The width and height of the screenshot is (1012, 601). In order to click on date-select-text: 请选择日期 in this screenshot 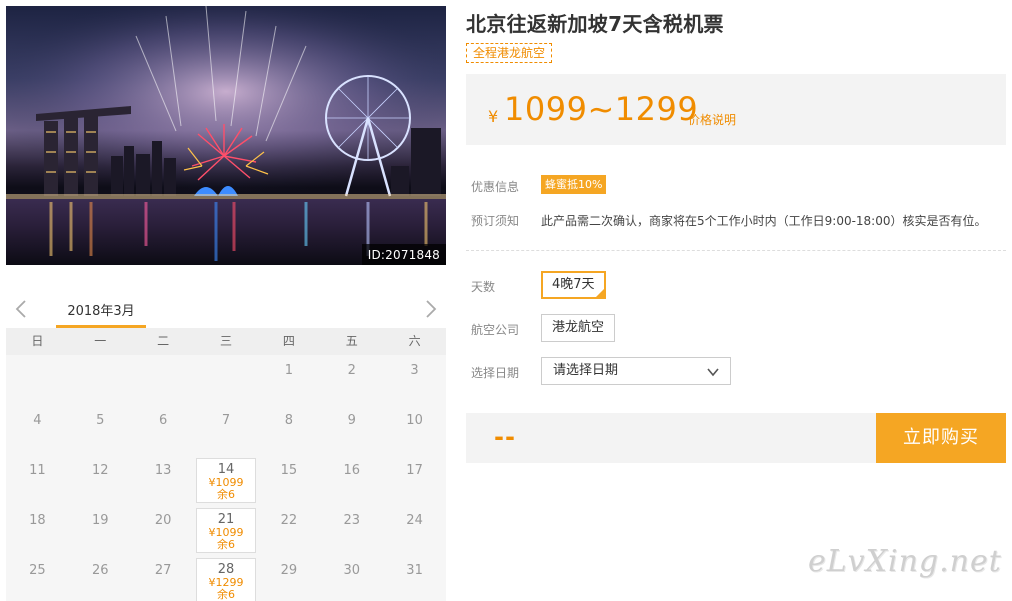, I will do `click(586, 370)`.